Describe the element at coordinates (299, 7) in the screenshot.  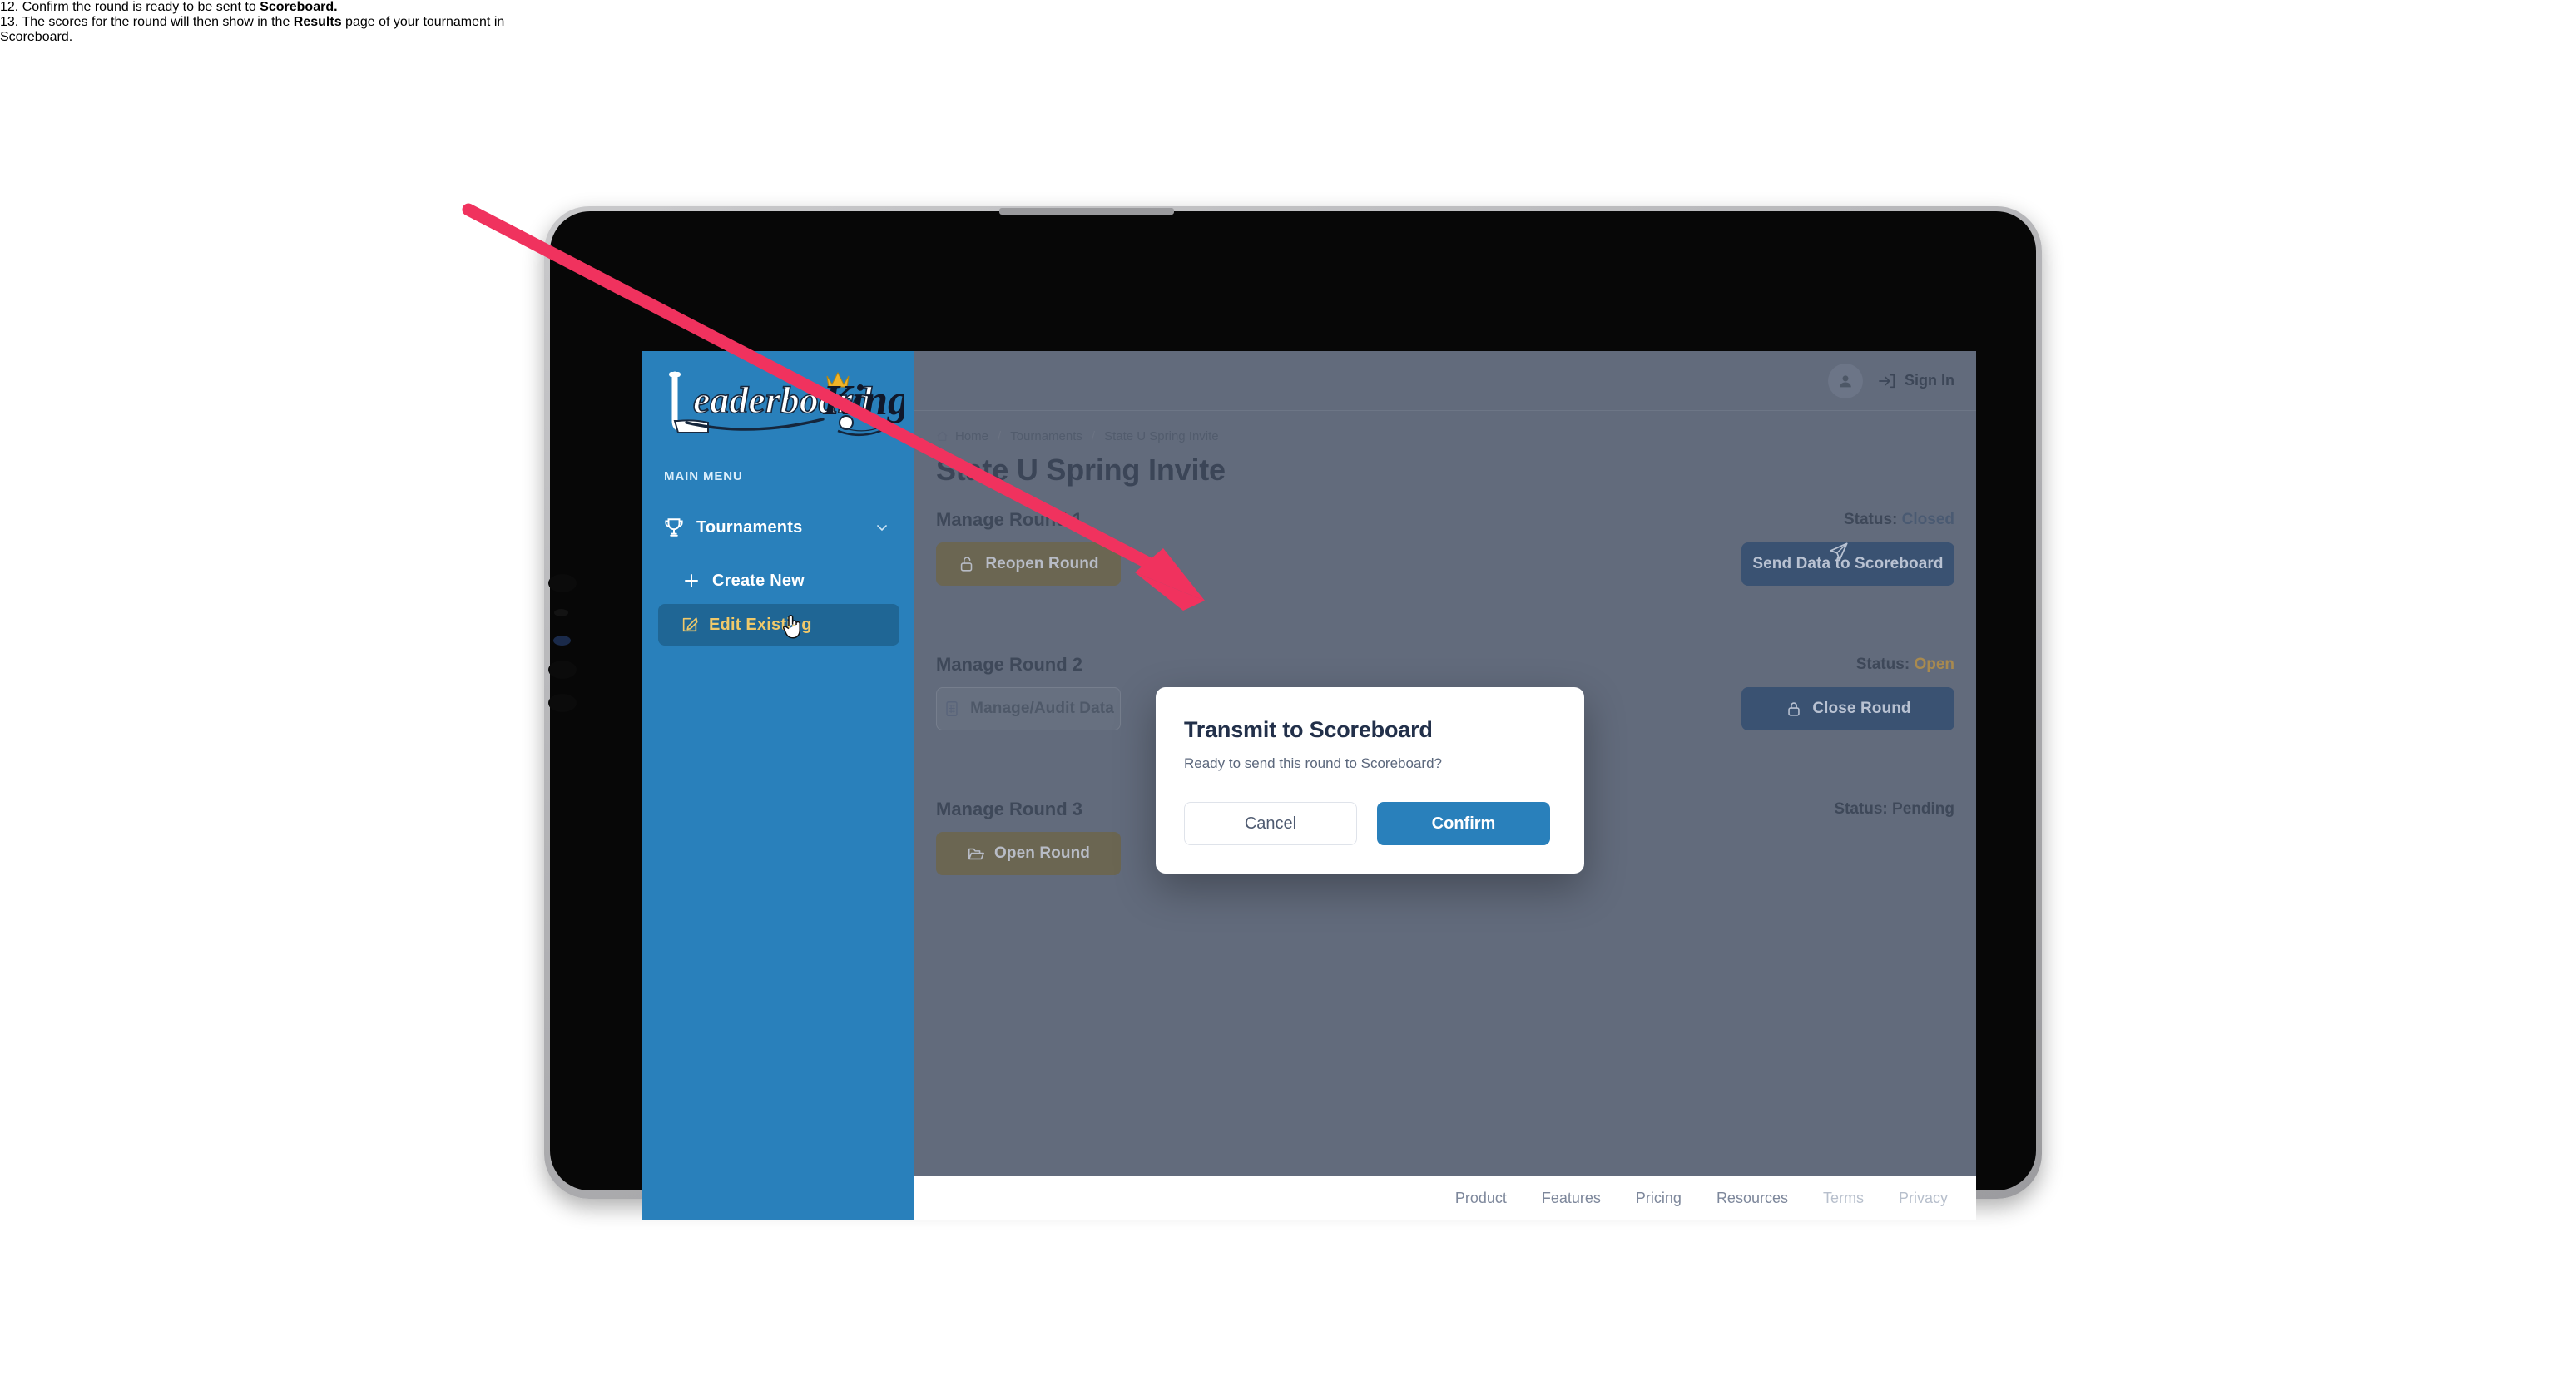
I see `callout-left-bold: Scoreboard.` at that location.